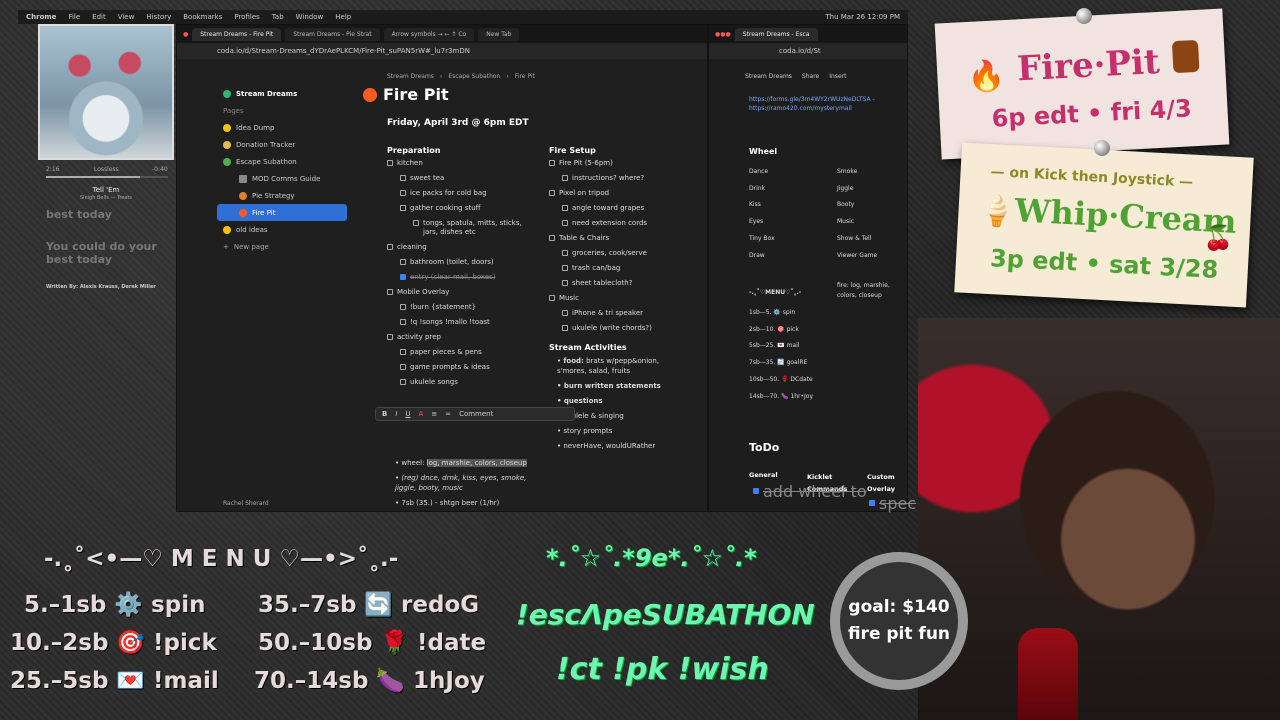  What do you see at coordinates (613, 163) in the screenshot?
I see `checklist-item: Fire Pit (5-6pm)` at bounding box center [613, 163].